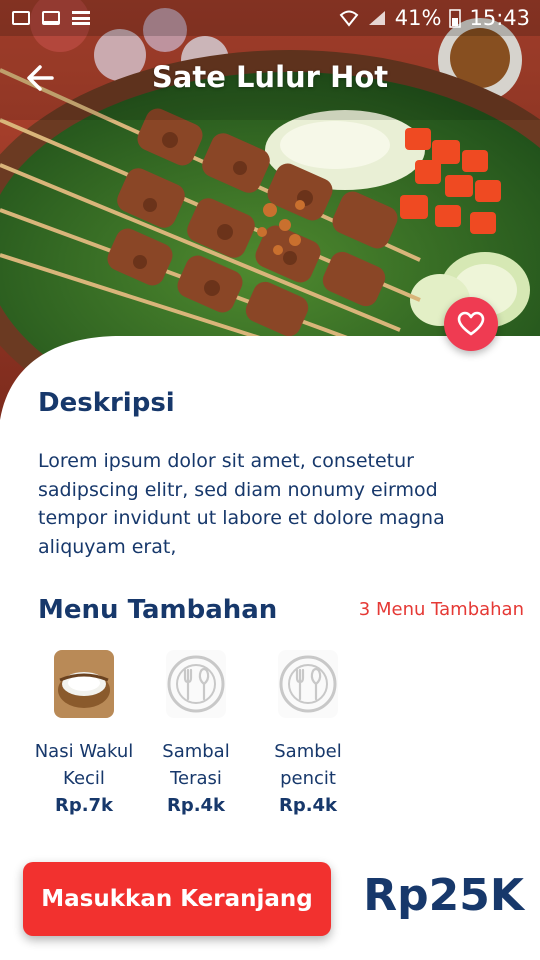 Image resolution: width=540 pixels, height=960 pixels. I want to click on addon-price: Rp.7k, so click(84, 805).